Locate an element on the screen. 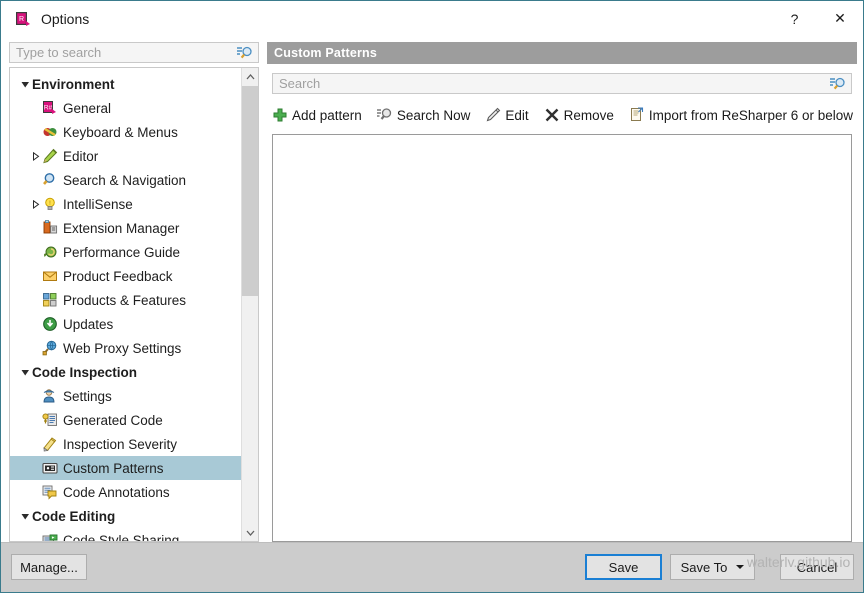 The height and width of the screenshot is (593, 864). remove-button: Remove is located at coordinates (579, 115).